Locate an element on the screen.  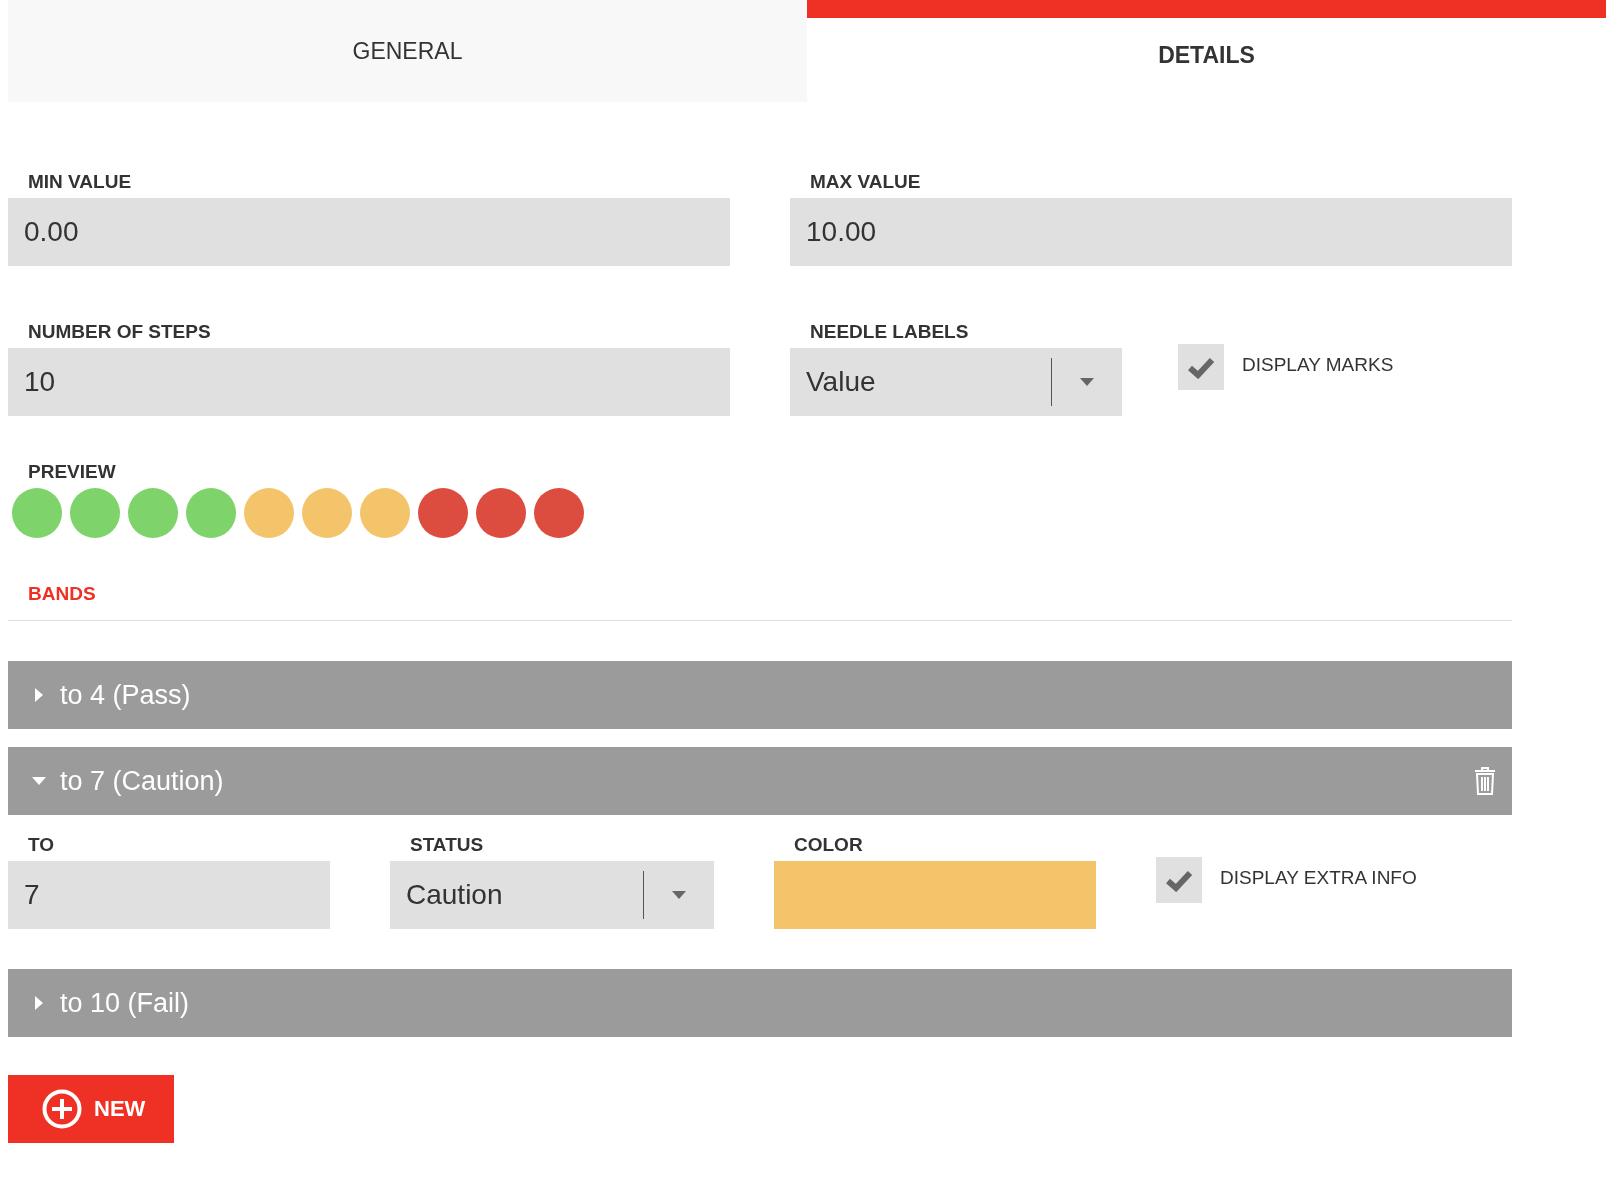
input-field: 10.00 is located at coordinates (1151, 232).